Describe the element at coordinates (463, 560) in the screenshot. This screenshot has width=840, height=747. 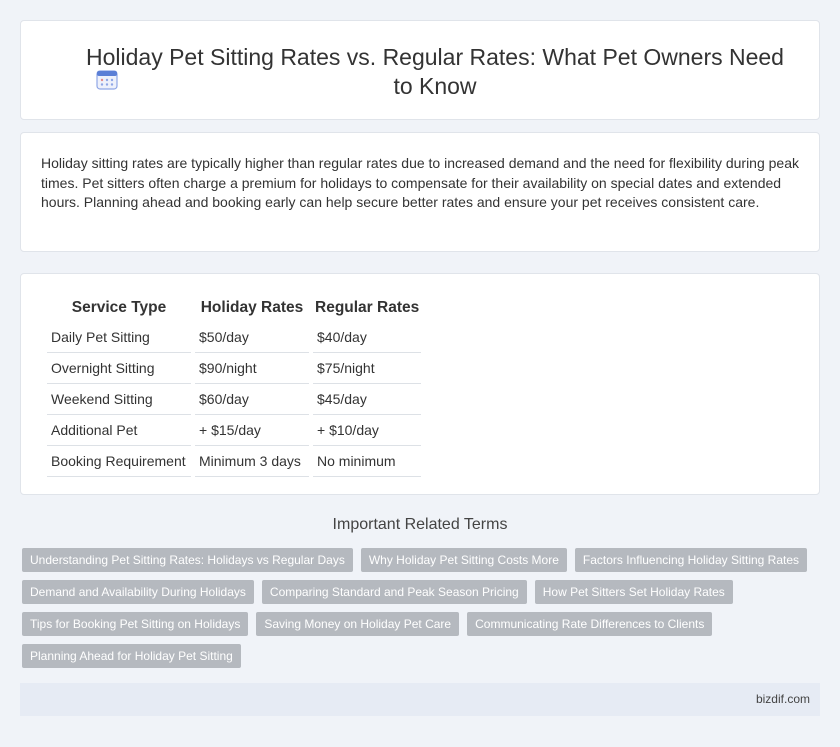
I see `related-term-tag: Why Holiday Pet Sitting Costs More` at that location.